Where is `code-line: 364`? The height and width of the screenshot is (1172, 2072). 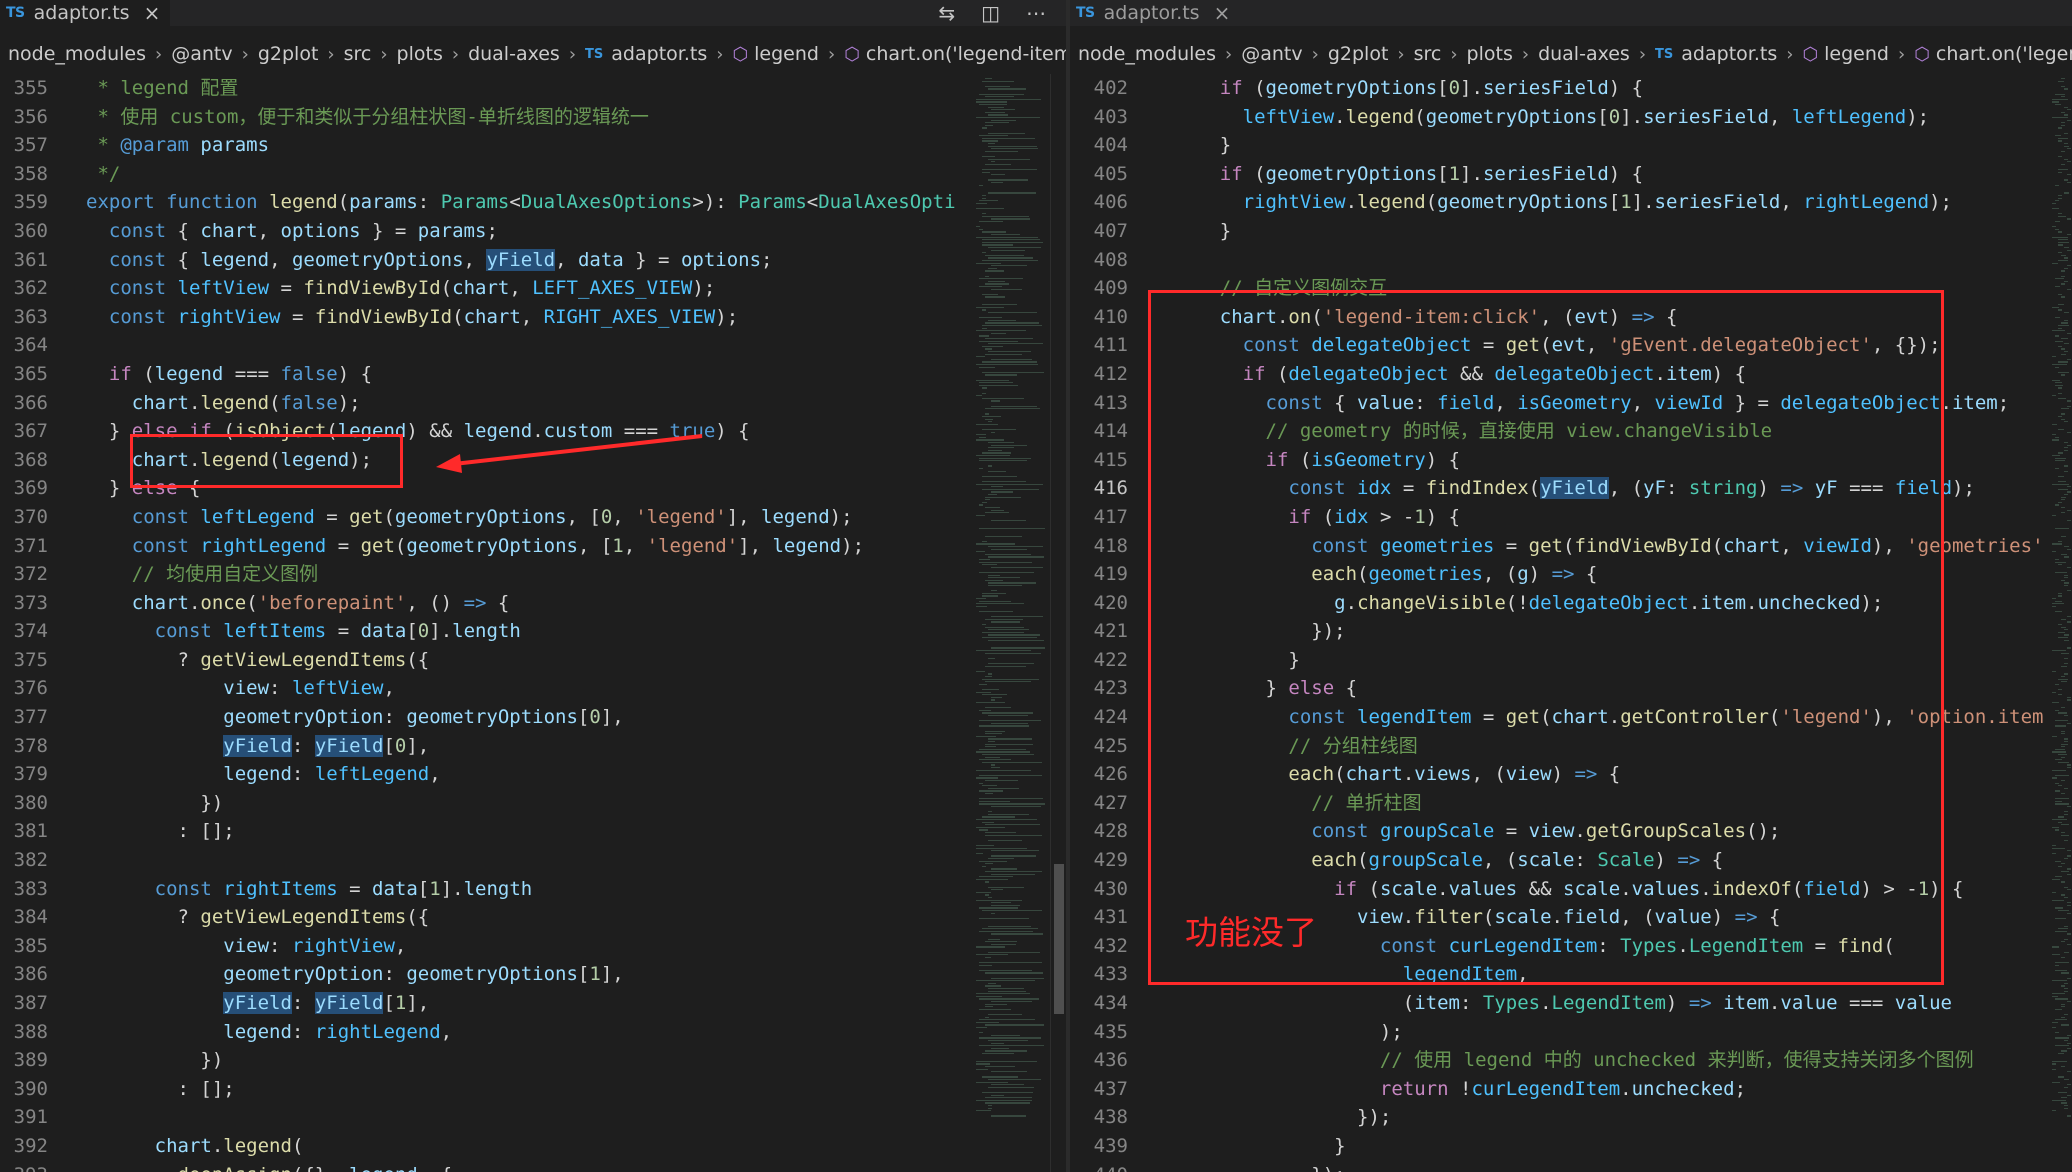 code-line: 364 is located at coordinates (533, 345).